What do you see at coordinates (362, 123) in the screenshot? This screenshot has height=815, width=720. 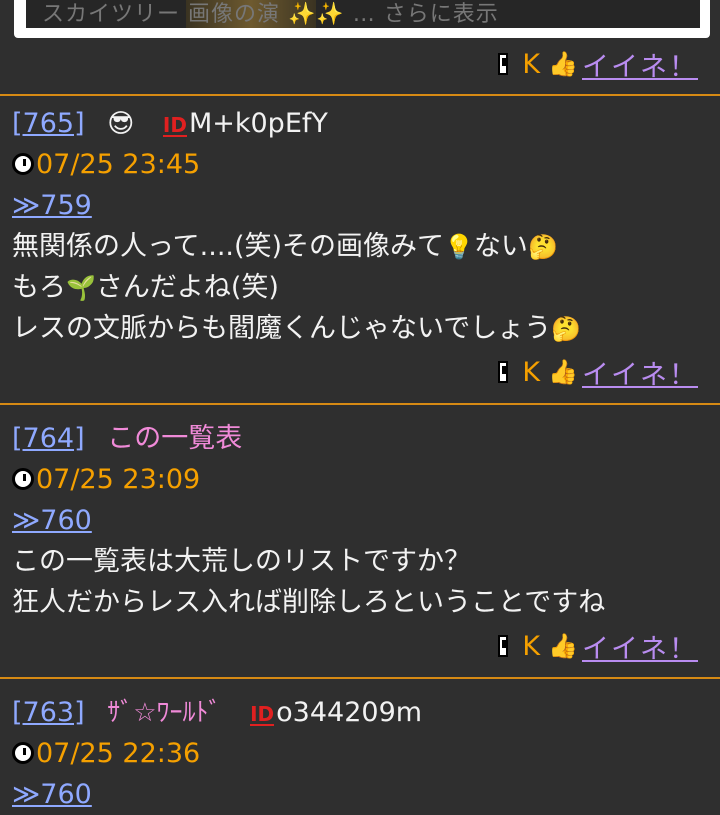 I see `post-header: [765] 😎 IDM+k0pEfY` at bounding box center [362, 123].